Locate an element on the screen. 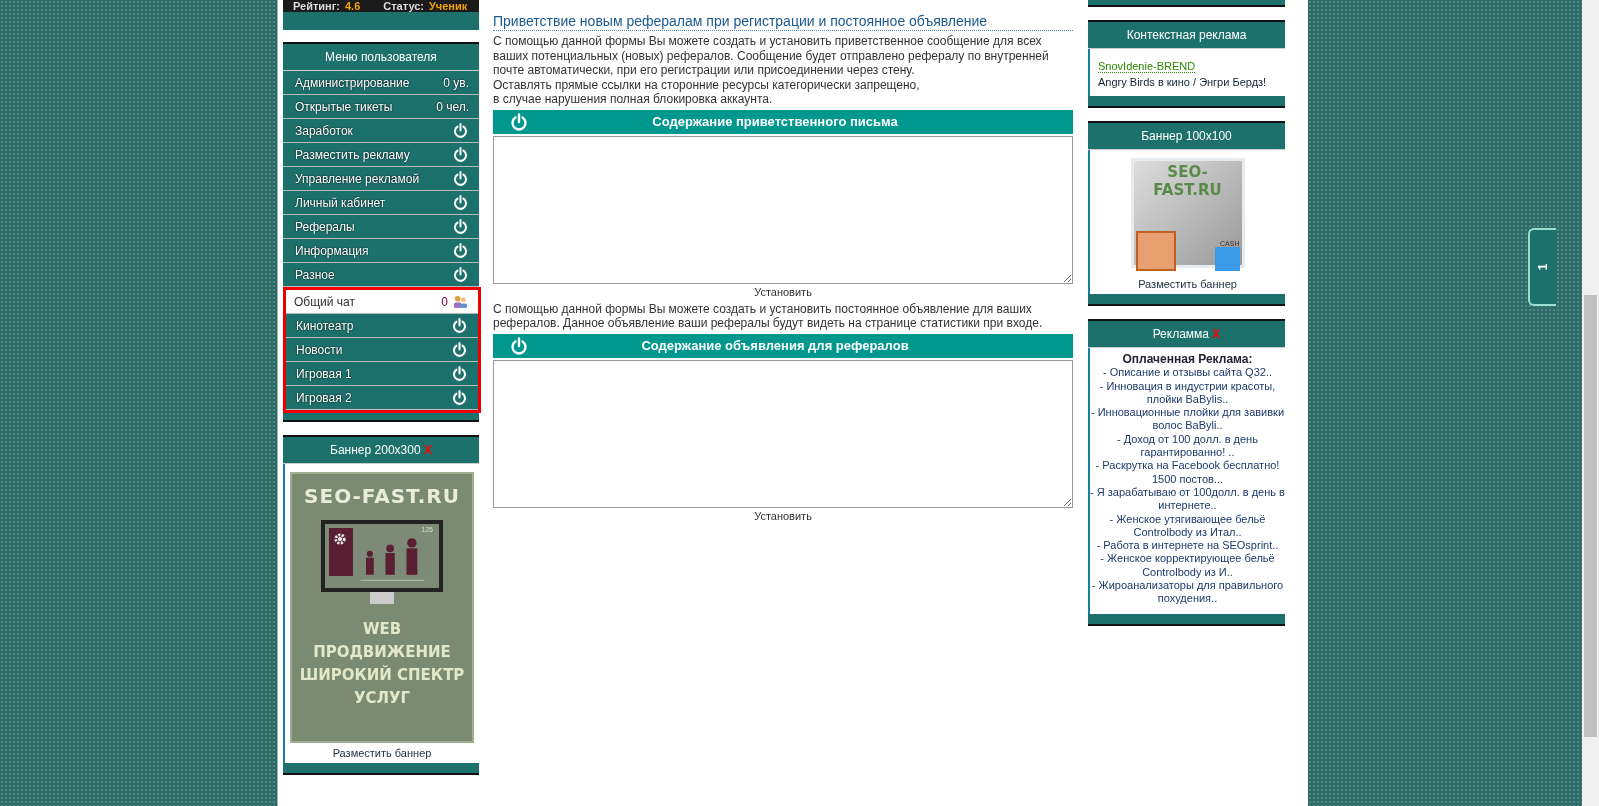 This screenshot has width=1599, height=806. banner-text: ШИРОКИЙ СПЕКТР is located at coordinates (382, 675).